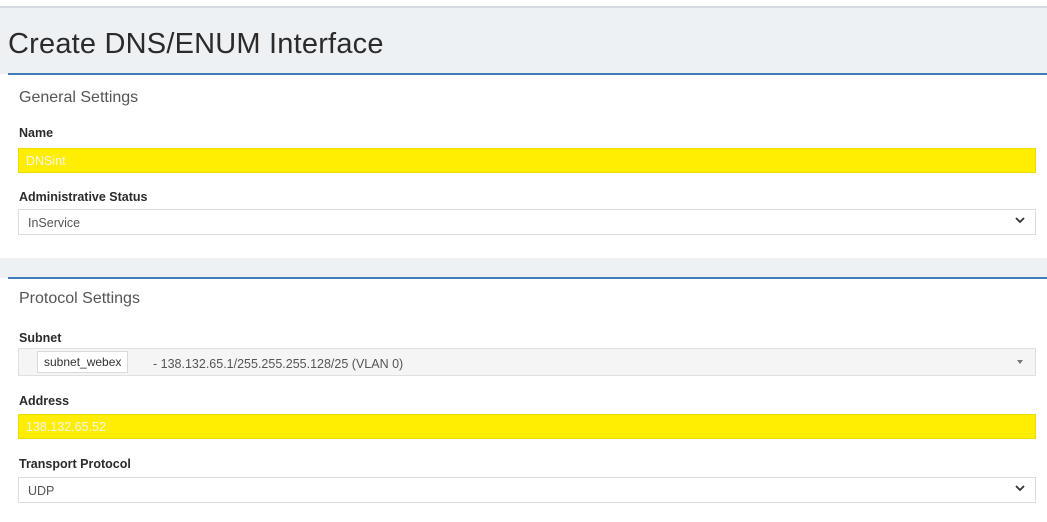  I want to click on transport-protocol-select: UDP, so click(527, 490).